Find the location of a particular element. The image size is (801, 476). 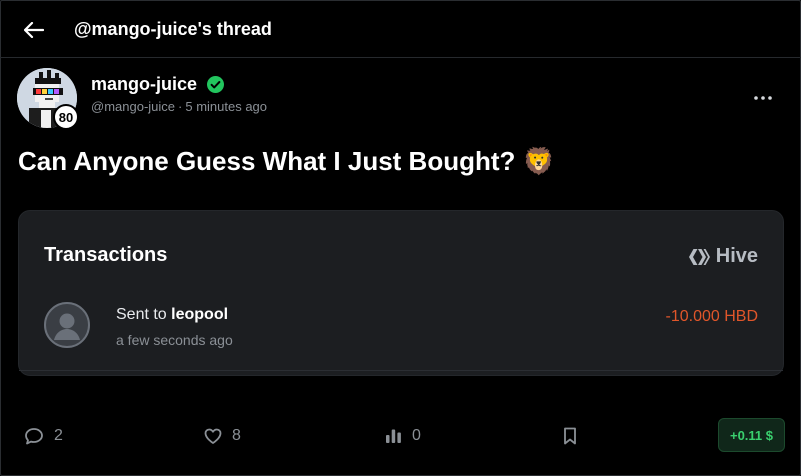

bookmark-button is located at coordinates (570, 436).